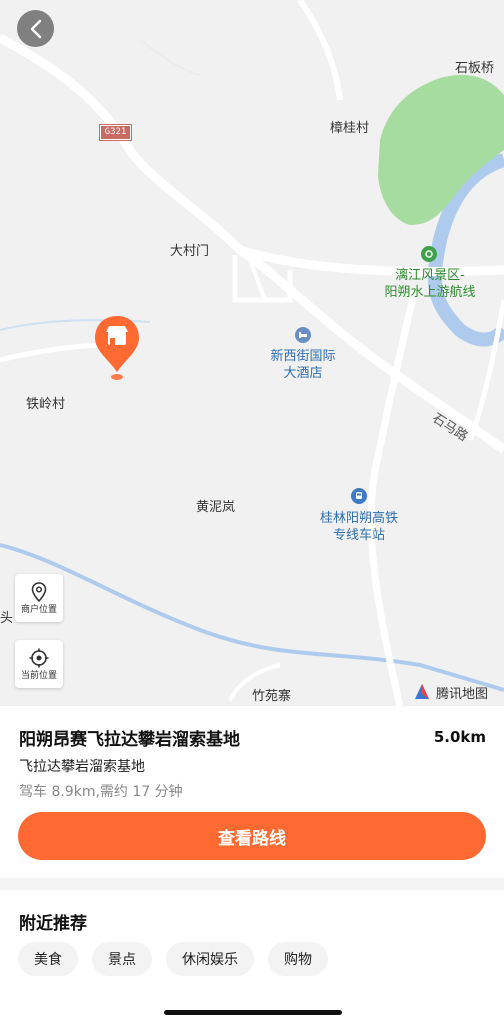 The width and height of the screenshot is (504, 1024). What do you see at coordinates (210, 959) in the screenshot?
I see `chip-leisure: 休闲娱乐` at bounding box center [210, 959].